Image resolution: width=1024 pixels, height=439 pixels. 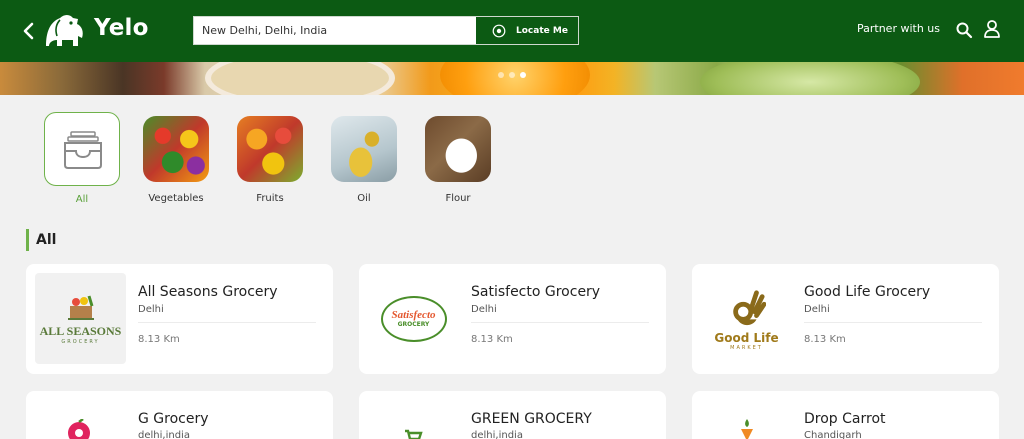 I want to click on category-label: All, so click(x=82, y=199).